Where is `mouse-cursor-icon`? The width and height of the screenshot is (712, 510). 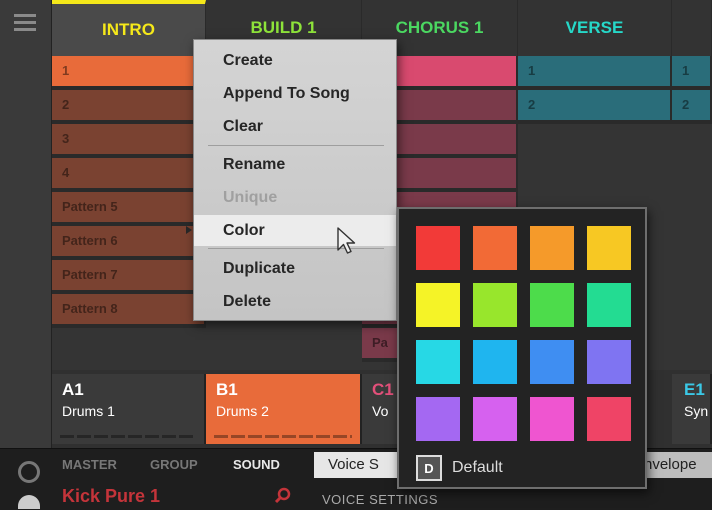
mouse-cursor-icon is located at coordinates (346, 240).